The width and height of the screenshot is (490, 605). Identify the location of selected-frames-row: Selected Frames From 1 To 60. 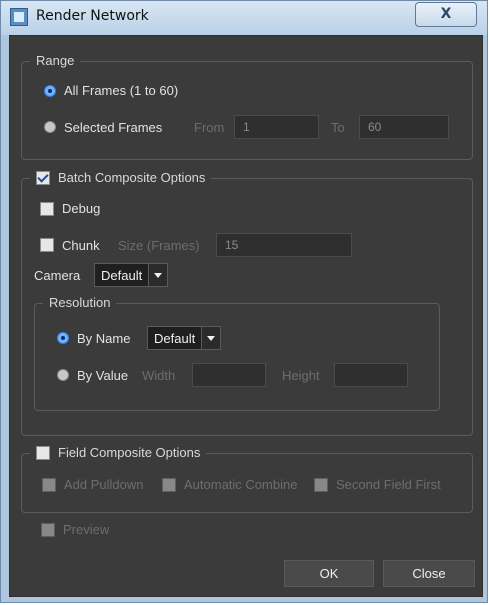
(246, 127).